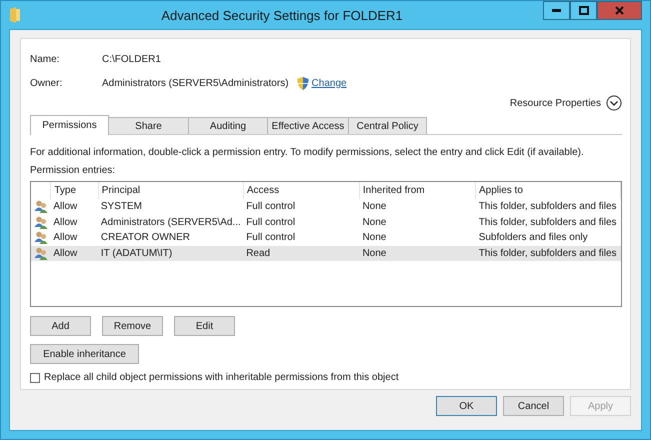  Describe the element at coordinates (15, 15) in the screenshot. I see `folder-icon` at that location.